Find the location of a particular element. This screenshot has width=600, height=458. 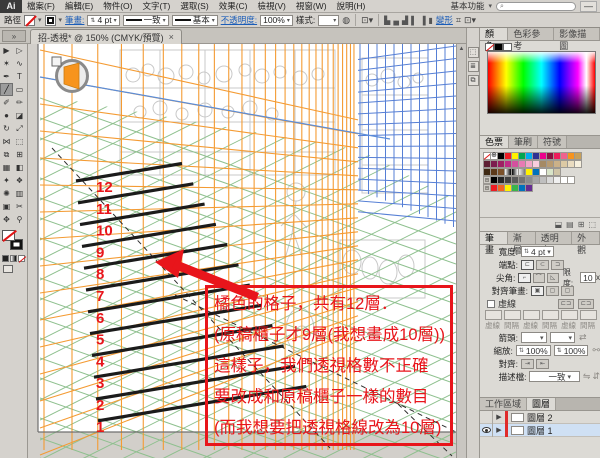

align-center-stroke-button: ▣ is located at coordinates (537, 290).